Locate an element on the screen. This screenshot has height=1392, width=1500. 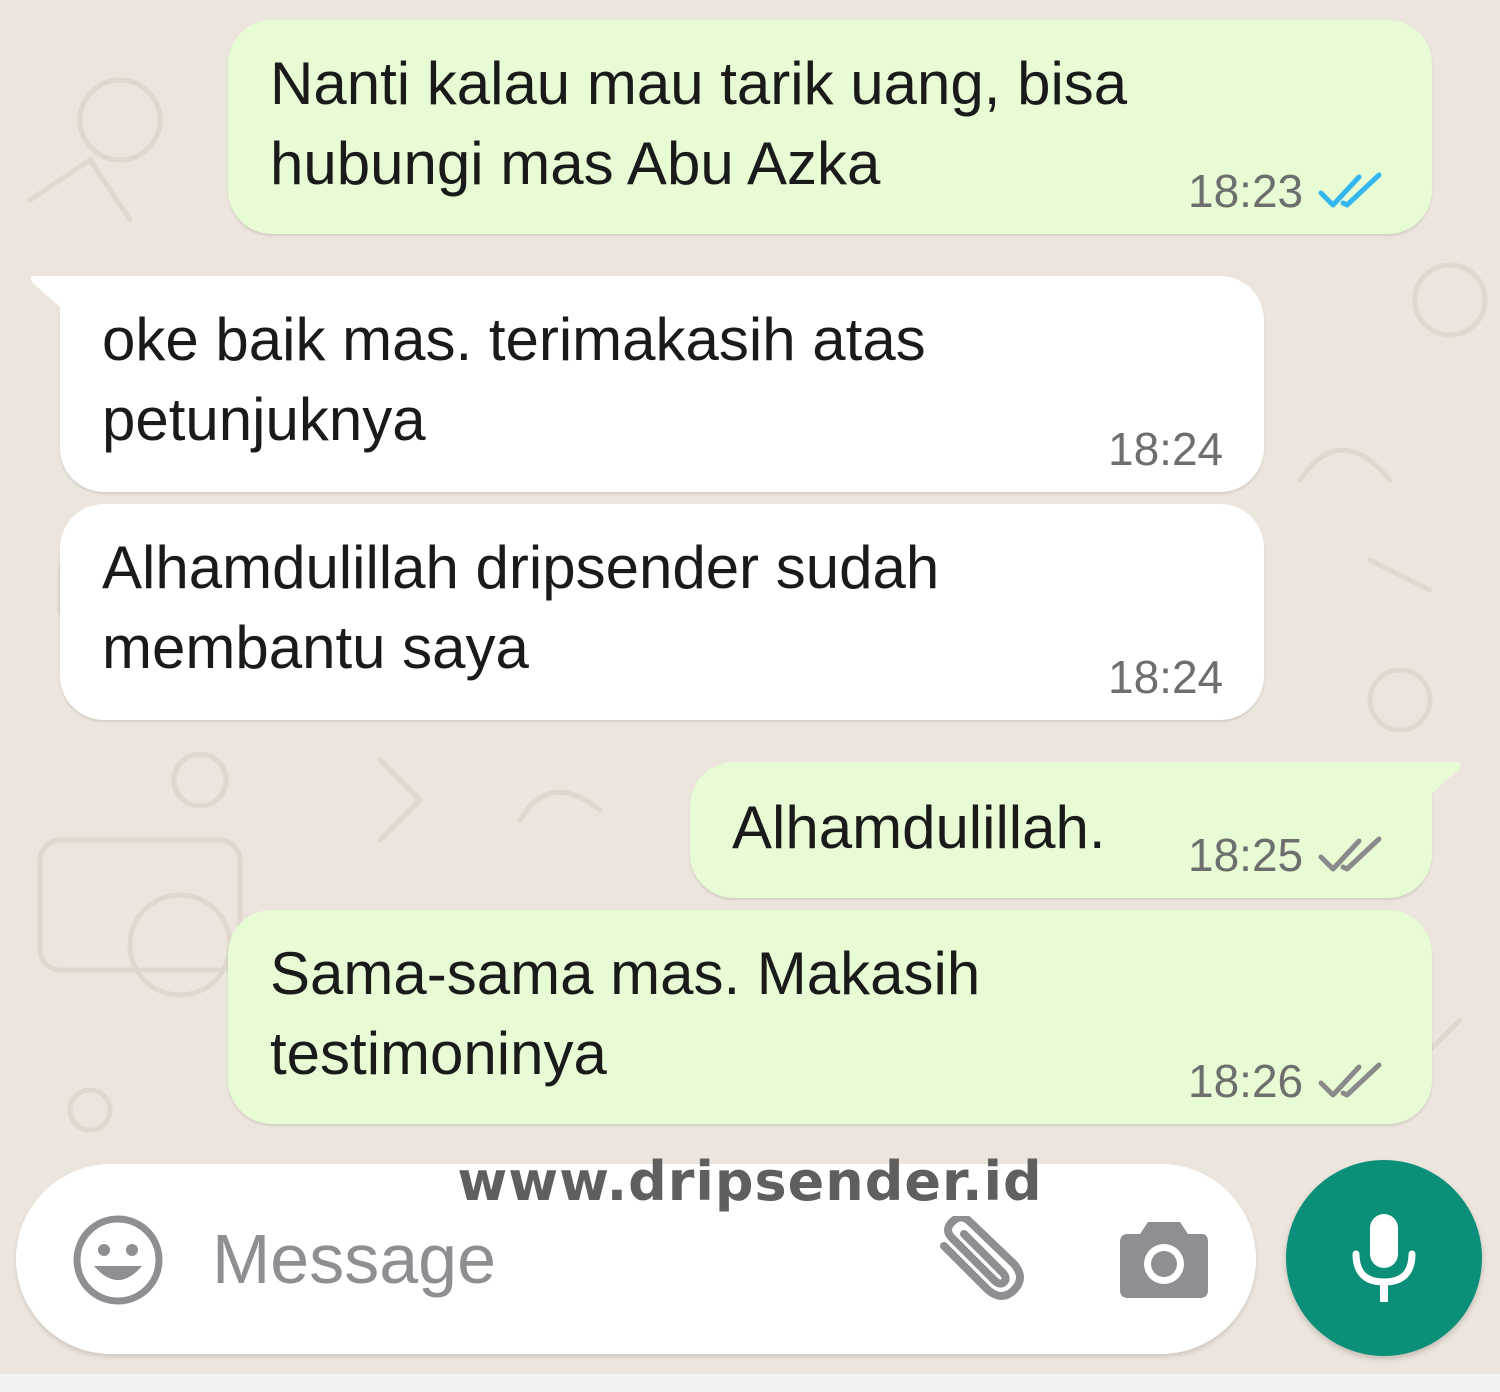
mic-icon is located at coordinates (1384, 1258).